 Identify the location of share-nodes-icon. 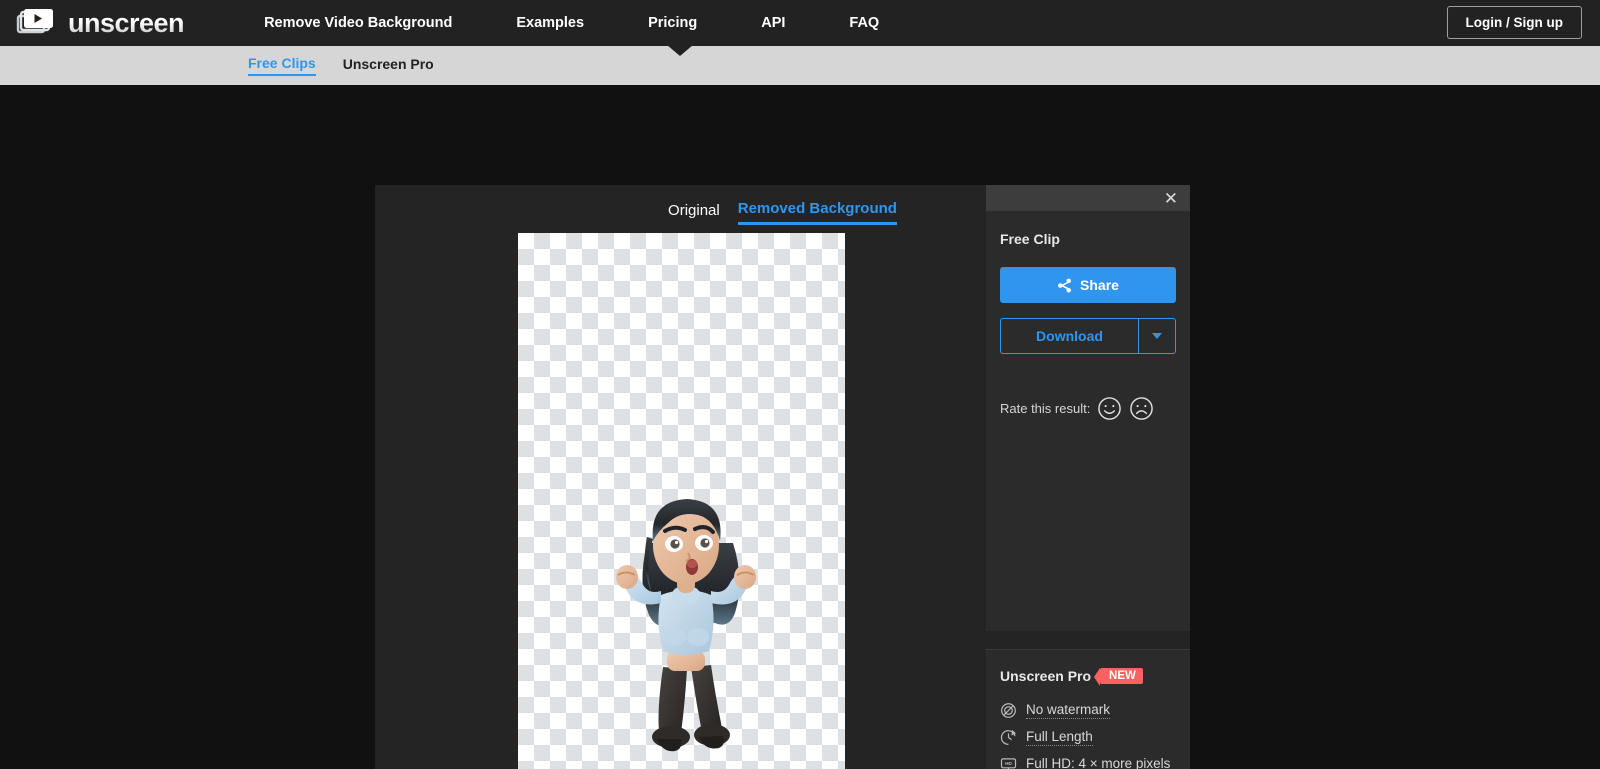
(1064, 285).